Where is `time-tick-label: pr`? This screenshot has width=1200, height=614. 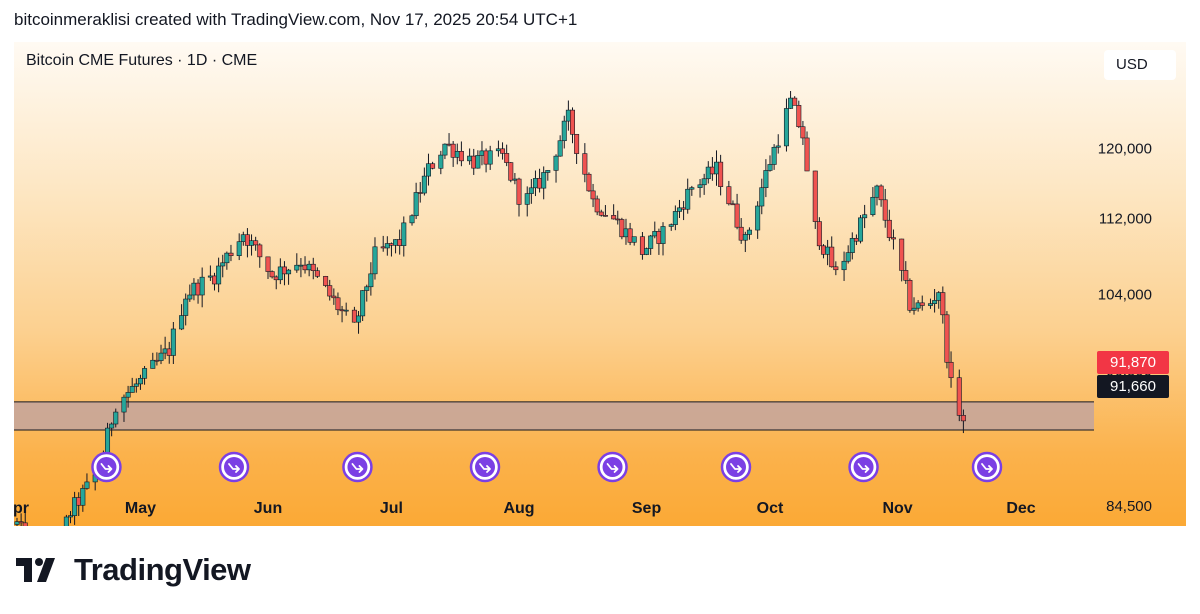 time-tick-label: pr is located at coordinates (21, 508).